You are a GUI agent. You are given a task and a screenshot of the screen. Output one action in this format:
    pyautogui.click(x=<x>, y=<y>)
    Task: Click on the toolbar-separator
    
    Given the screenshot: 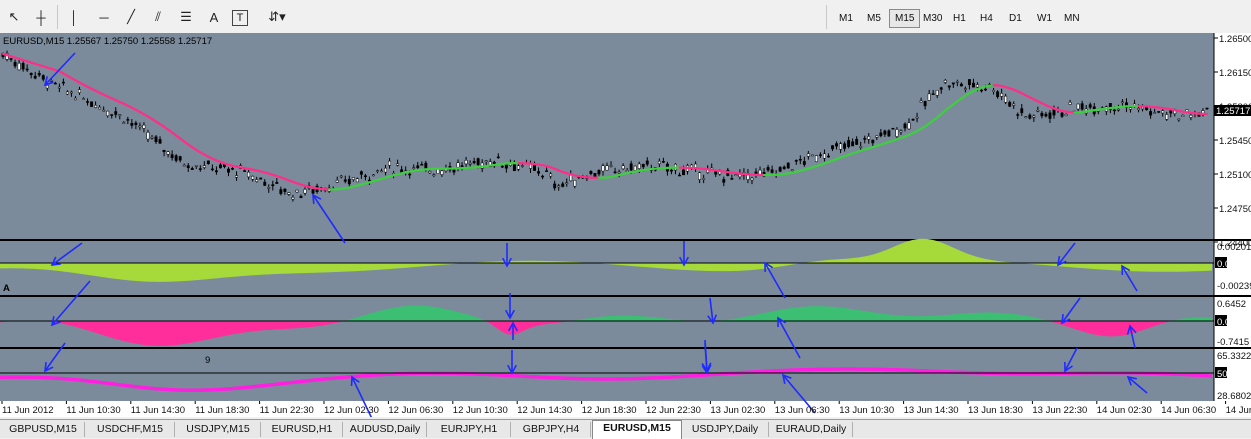 What is the action you would take?
    pyautogui.click(x=826, y=17)
    